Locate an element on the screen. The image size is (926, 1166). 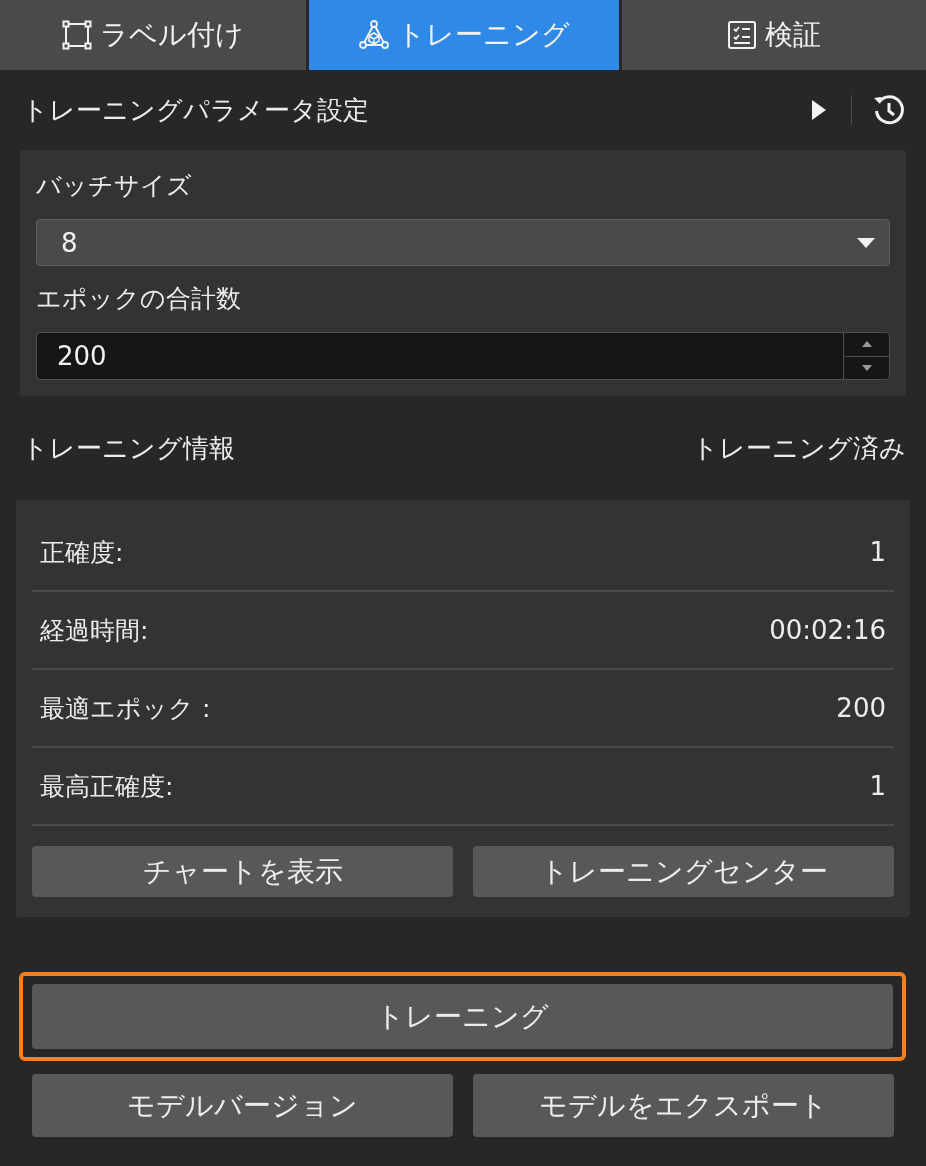
action-button: モデルをエクスポート is located at coordinates (683, 1105).